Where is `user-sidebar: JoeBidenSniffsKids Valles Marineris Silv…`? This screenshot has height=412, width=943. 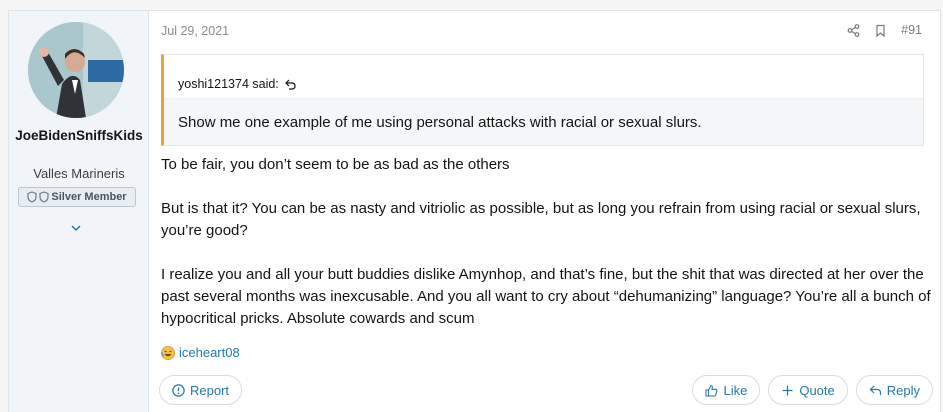 user-sidebar: JoeBidenSniffsKids Valles Marineris Silv… is located at coordinates (79, 211).